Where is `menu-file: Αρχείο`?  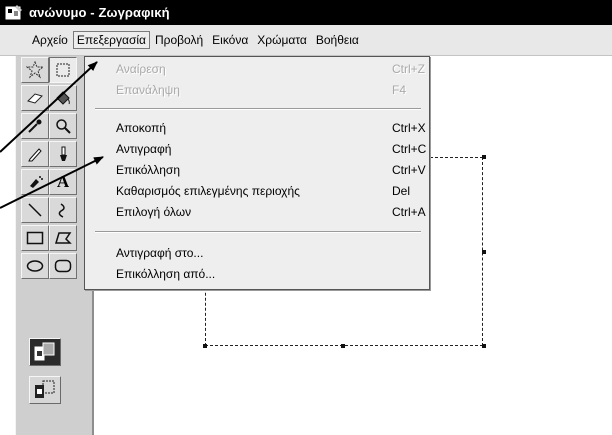 menu-file: Αρχείο is located at coordinates (50, 40).